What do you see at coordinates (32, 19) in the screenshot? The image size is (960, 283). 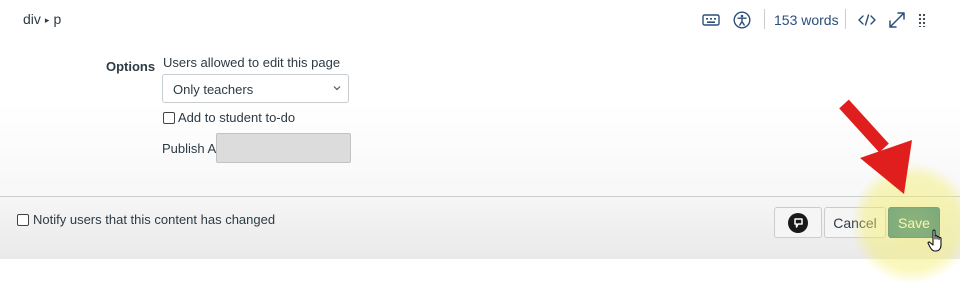 I see `path-item-div: div` at bounding box center [32, 19].